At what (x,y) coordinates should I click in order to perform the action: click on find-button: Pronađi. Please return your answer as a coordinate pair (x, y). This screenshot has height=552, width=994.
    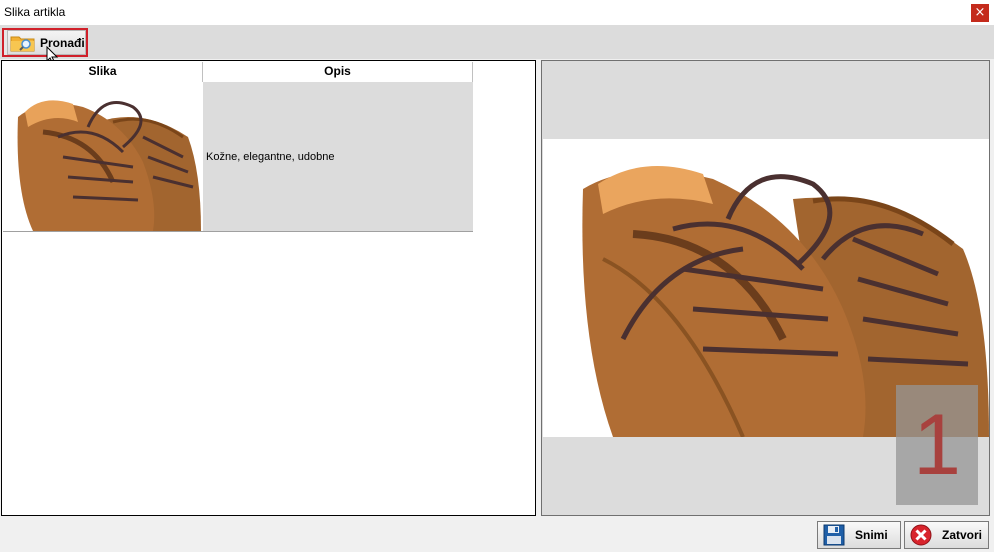
    Looking at the image, I should click on (45, 42).